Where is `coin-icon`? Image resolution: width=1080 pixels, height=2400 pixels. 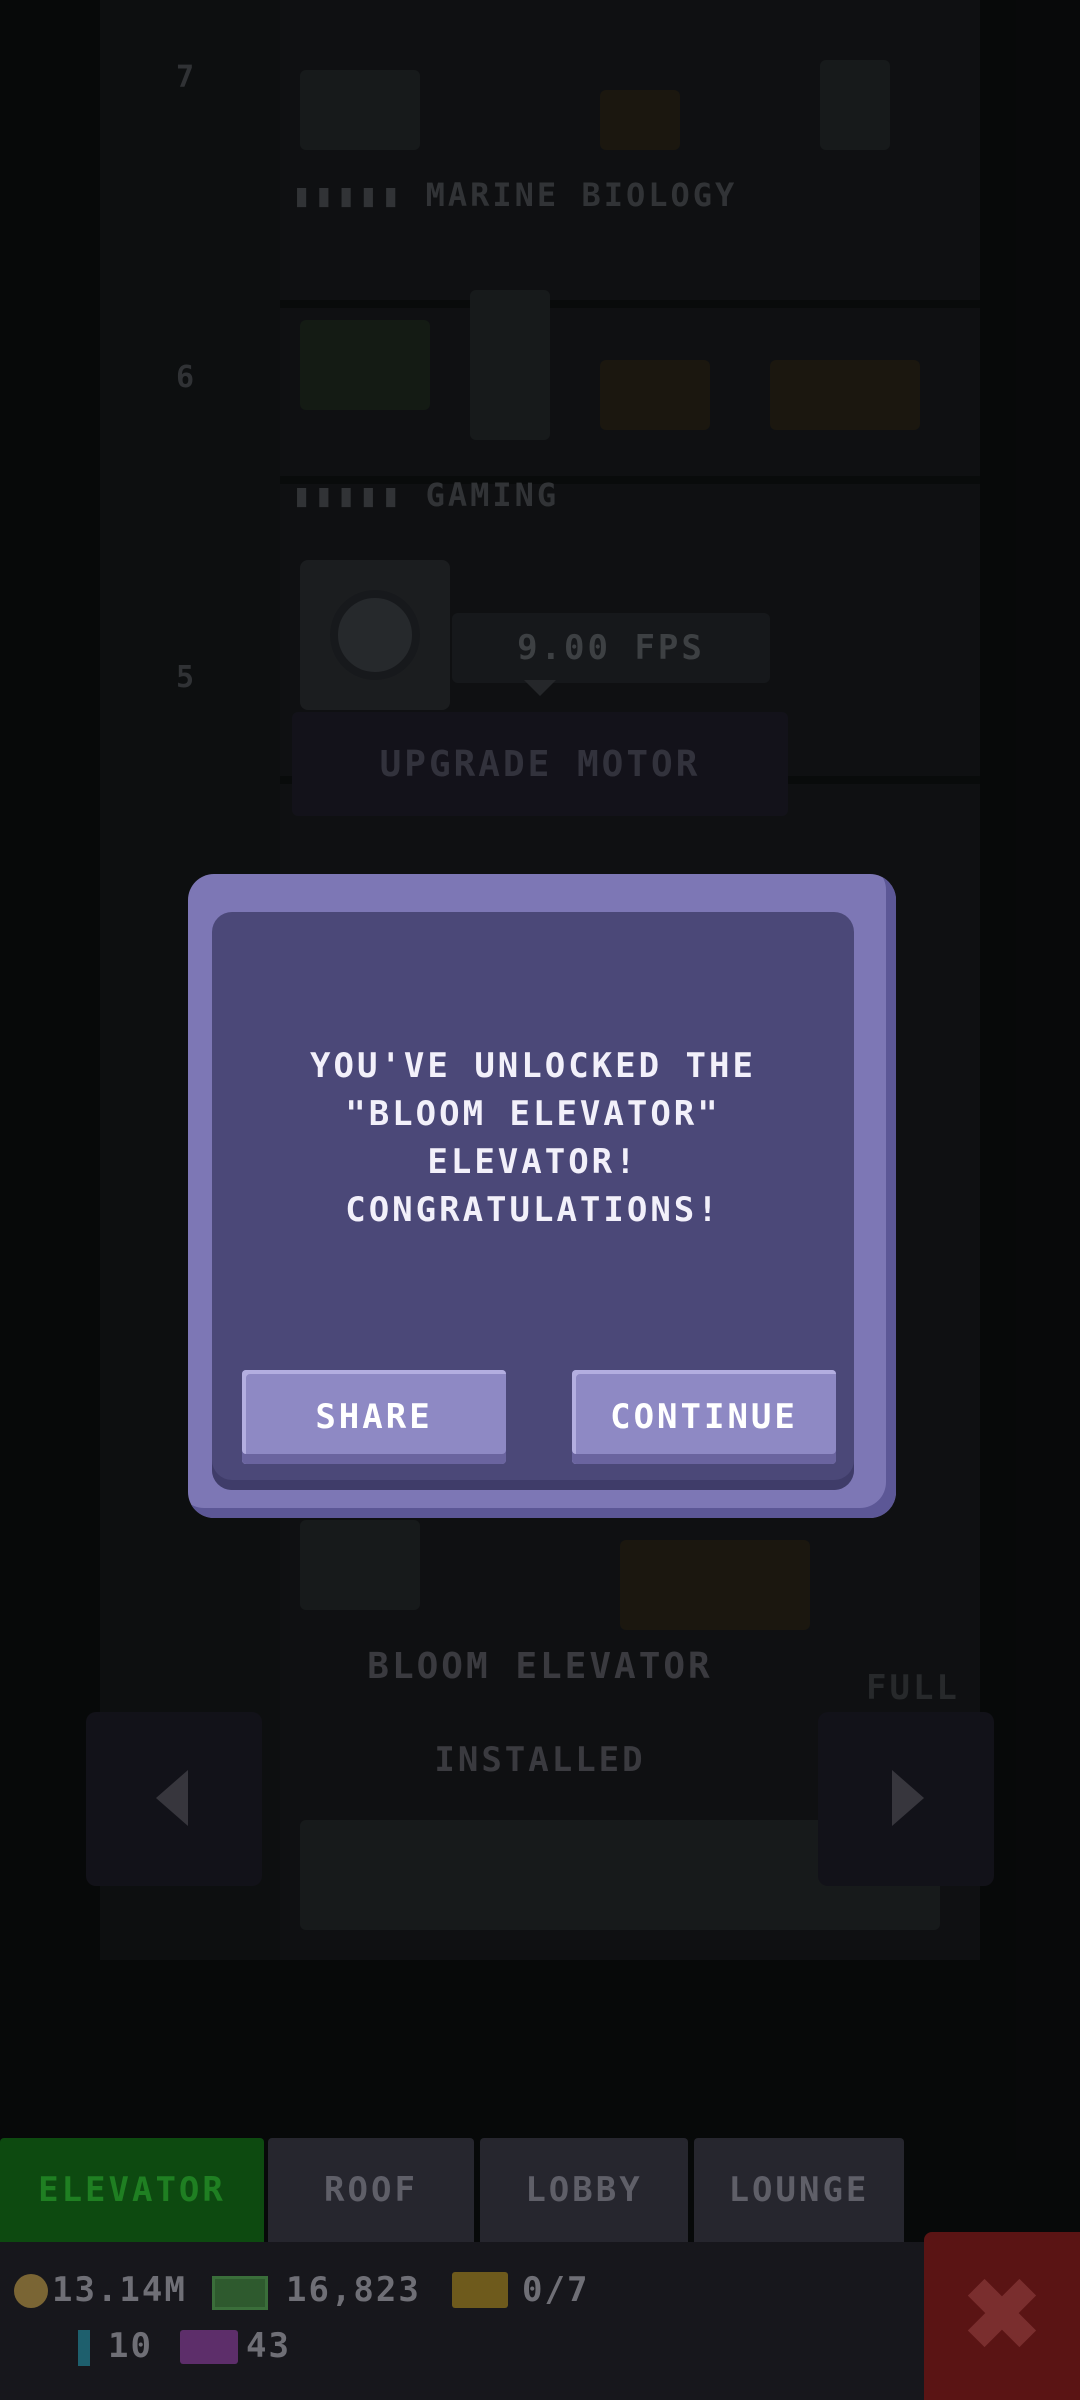 coin-icon is located at coordinates (31, 2291).